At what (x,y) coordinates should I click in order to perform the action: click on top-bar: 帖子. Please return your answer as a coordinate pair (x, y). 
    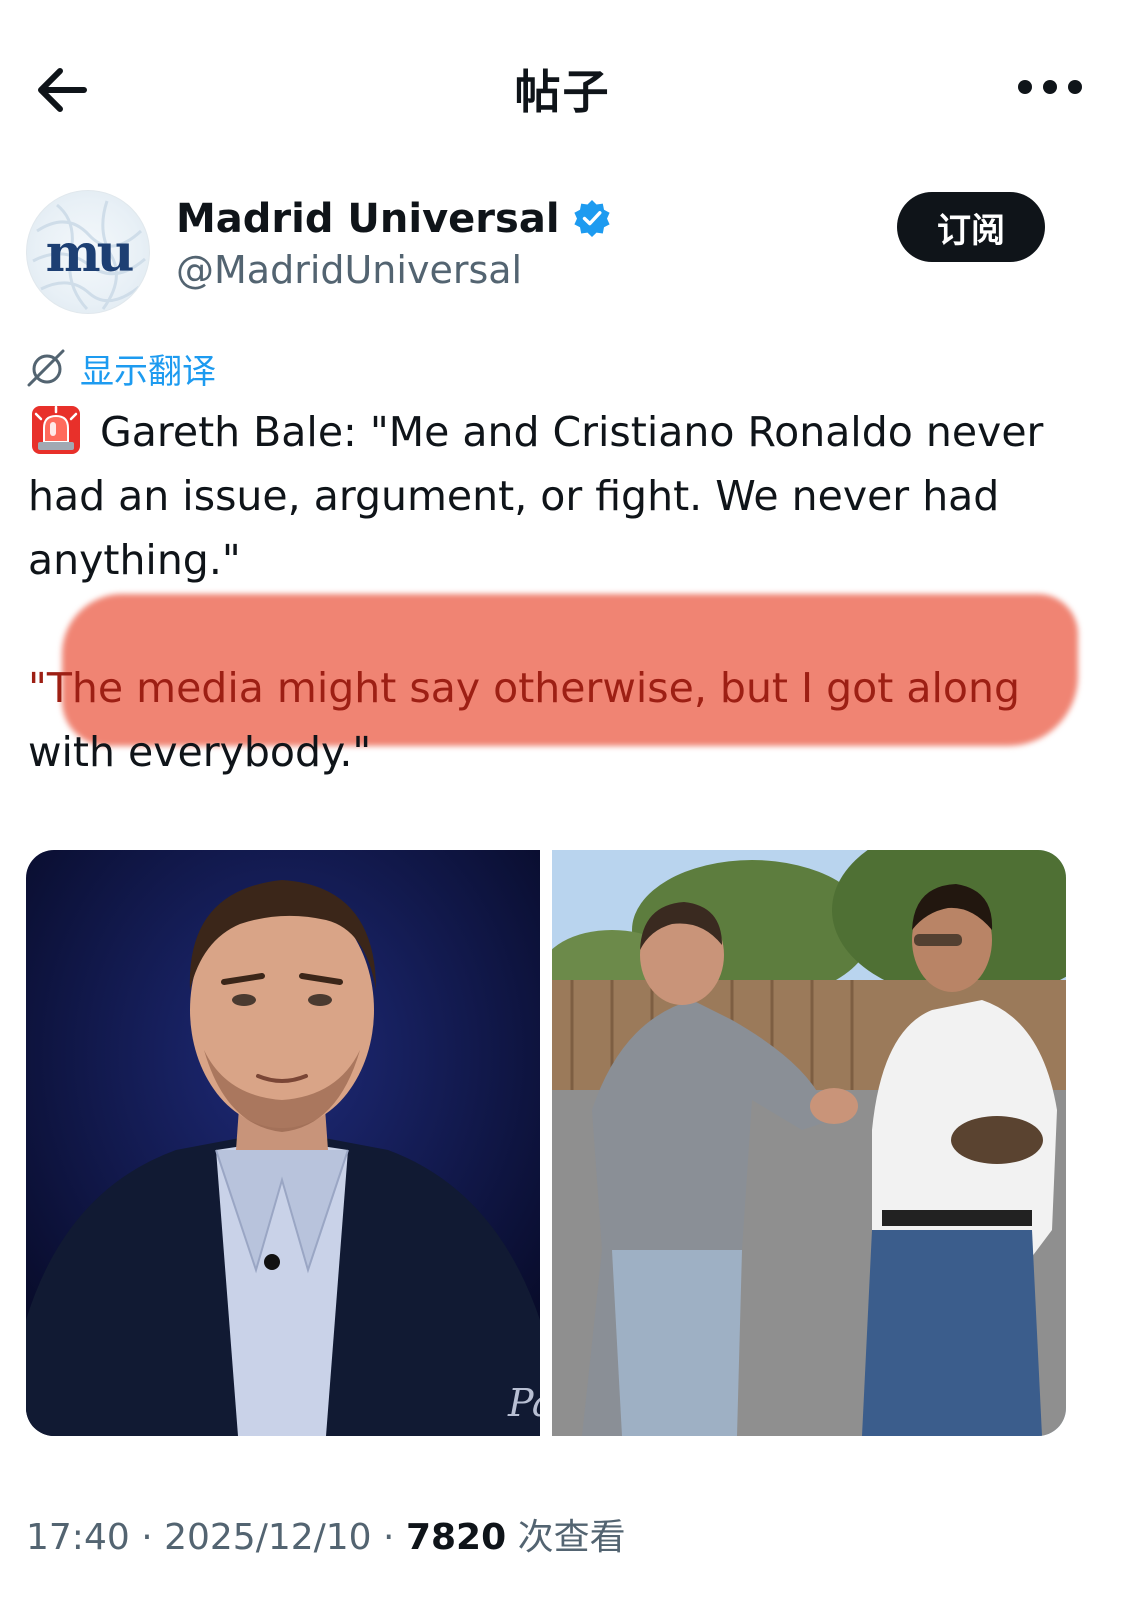
    Looking at the image, I should click on (562, 90).